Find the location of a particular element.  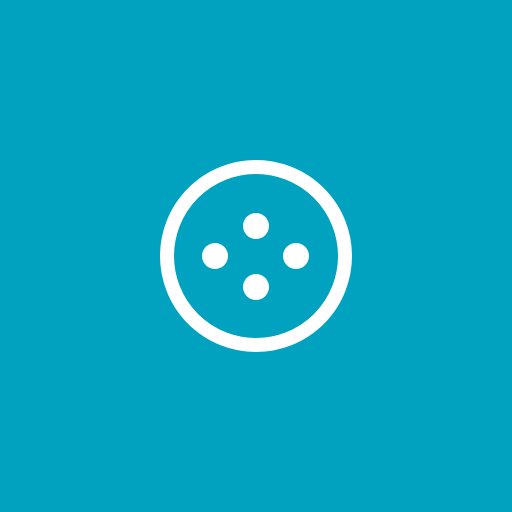

button-icon-hole-bottom is located at coordinates (256, 287).